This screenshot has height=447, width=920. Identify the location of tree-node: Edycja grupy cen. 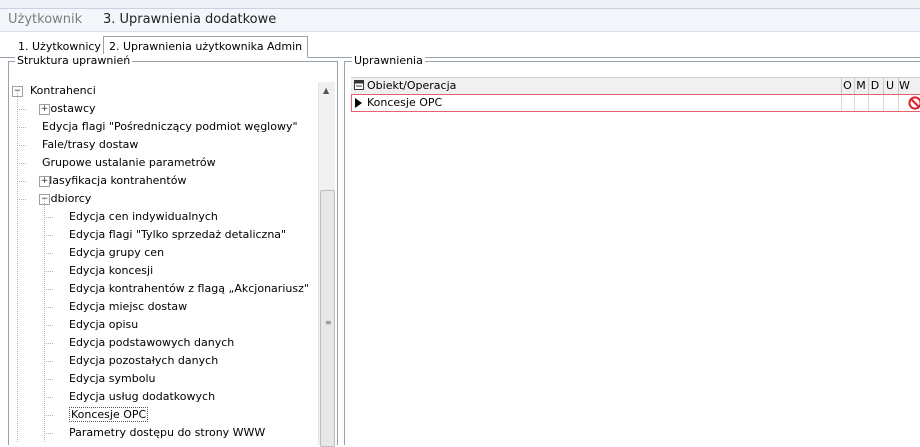
(116, 253).